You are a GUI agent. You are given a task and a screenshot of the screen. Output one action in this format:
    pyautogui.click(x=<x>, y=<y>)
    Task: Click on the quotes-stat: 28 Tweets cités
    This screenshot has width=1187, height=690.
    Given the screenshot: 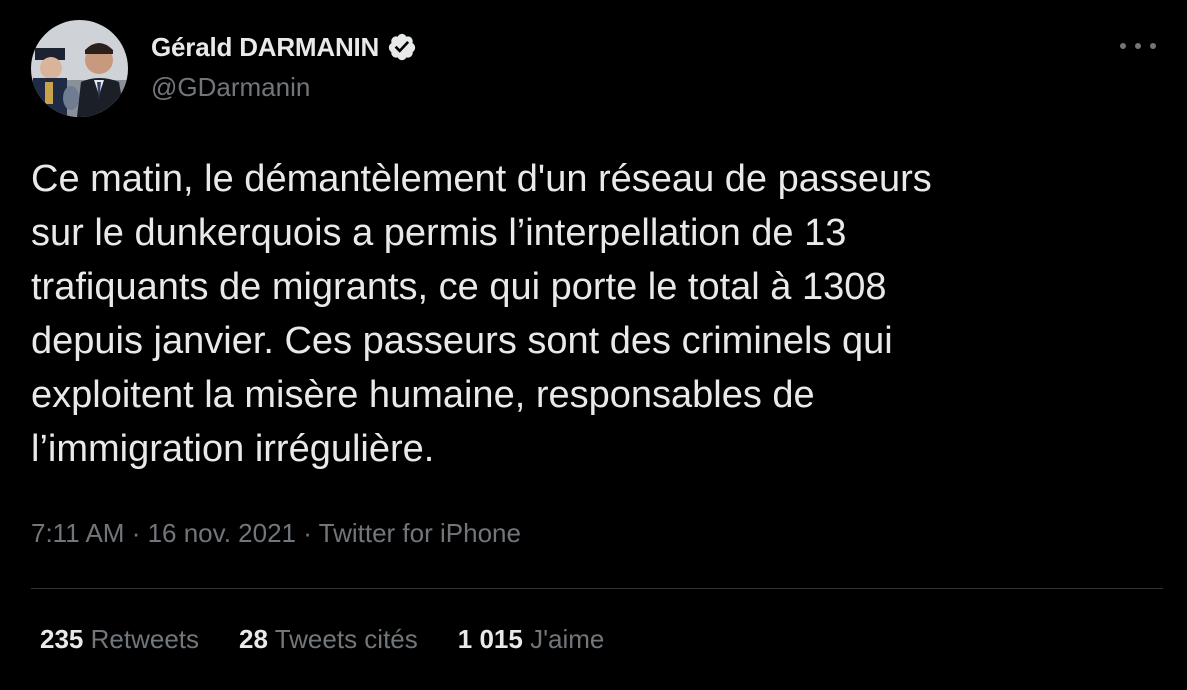 What is the action you would take?
    pyautogui.click(x=328, y=639)
    